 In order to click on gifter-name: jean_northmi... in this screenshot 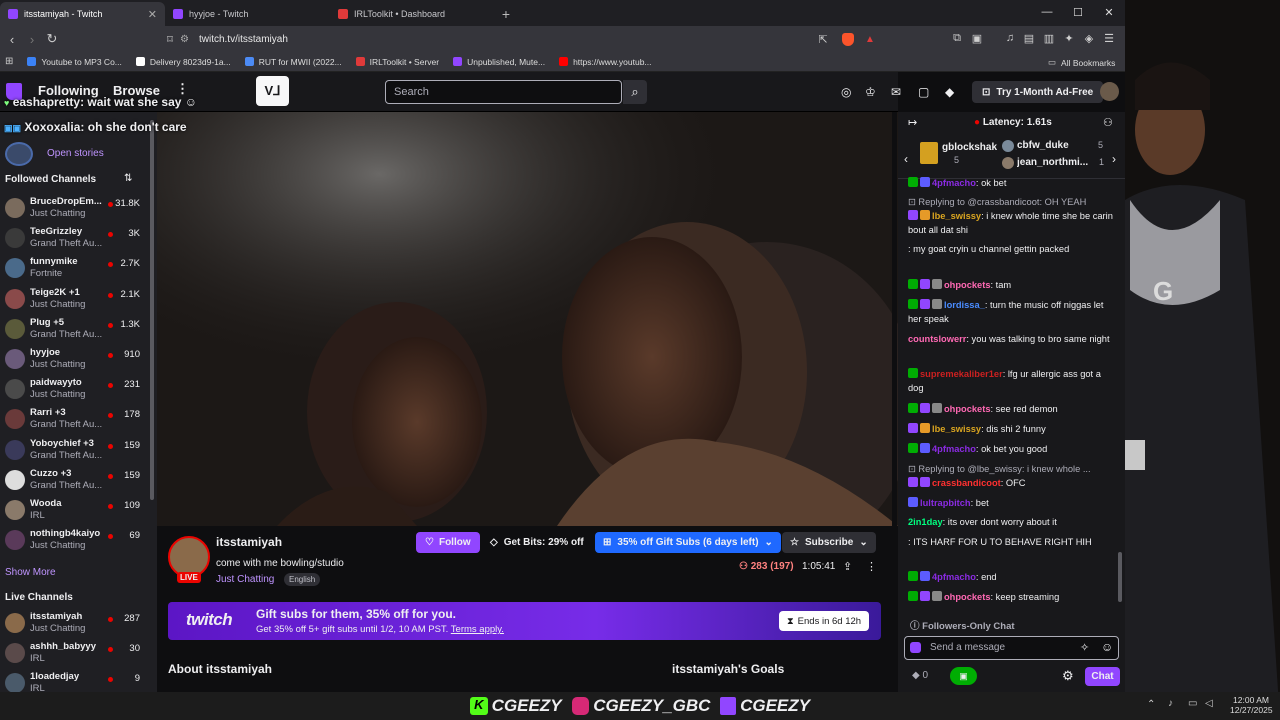, I will do `click(1056, 162)`.